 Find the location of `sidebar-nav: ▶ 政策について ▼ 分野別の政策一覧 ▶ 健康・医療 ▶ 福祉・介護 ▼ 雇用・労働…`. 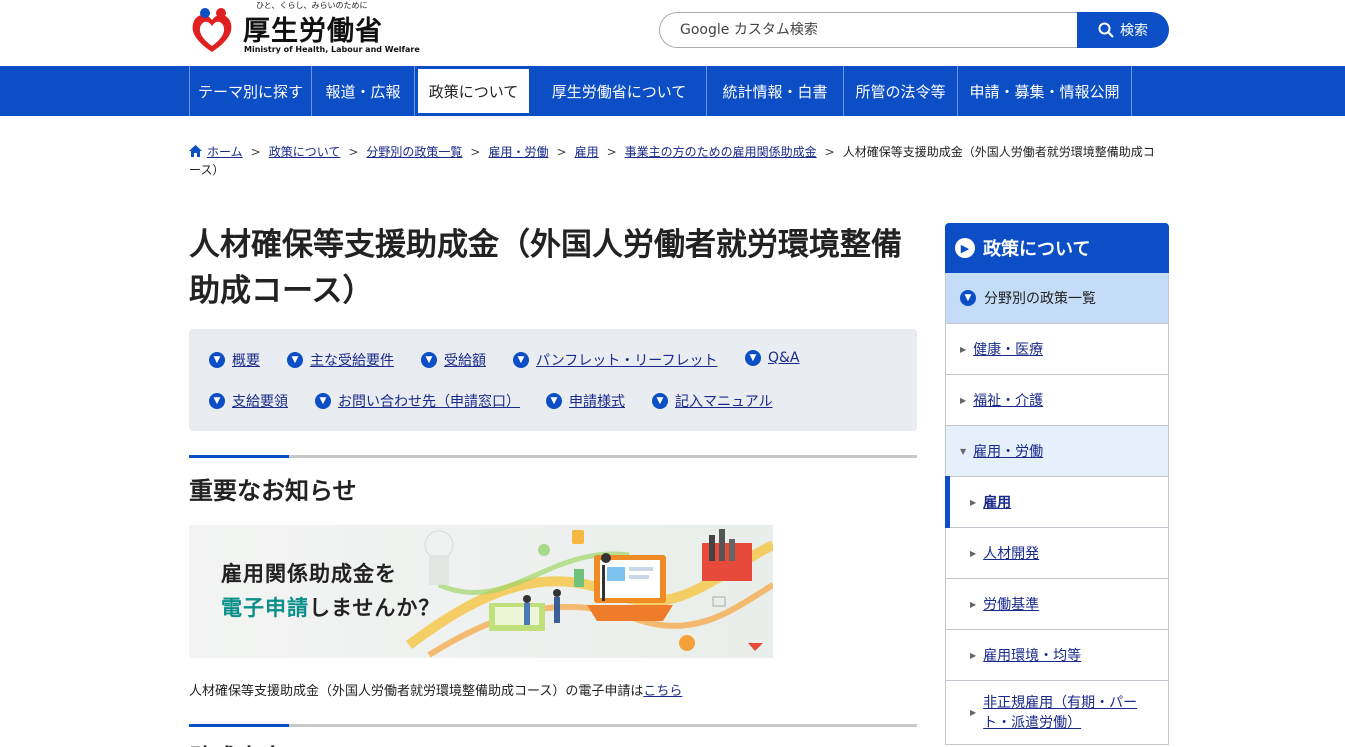

sidebar-nav: ▶ 政策について ▼ 分野別の政策一覧 ▶ 健康・医療 ▶ 福祉・介護 ▼ 雇用・労働… is located at coordinates (1057, 484).